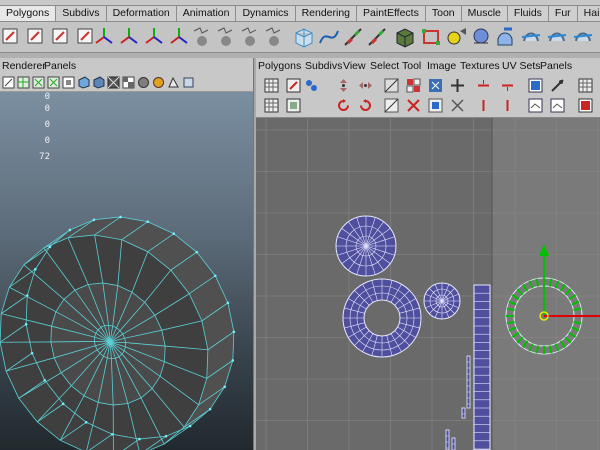 This screenshot has width=600, height=450. I want to click on sew-uv-edges-icon, so click(413, 85).